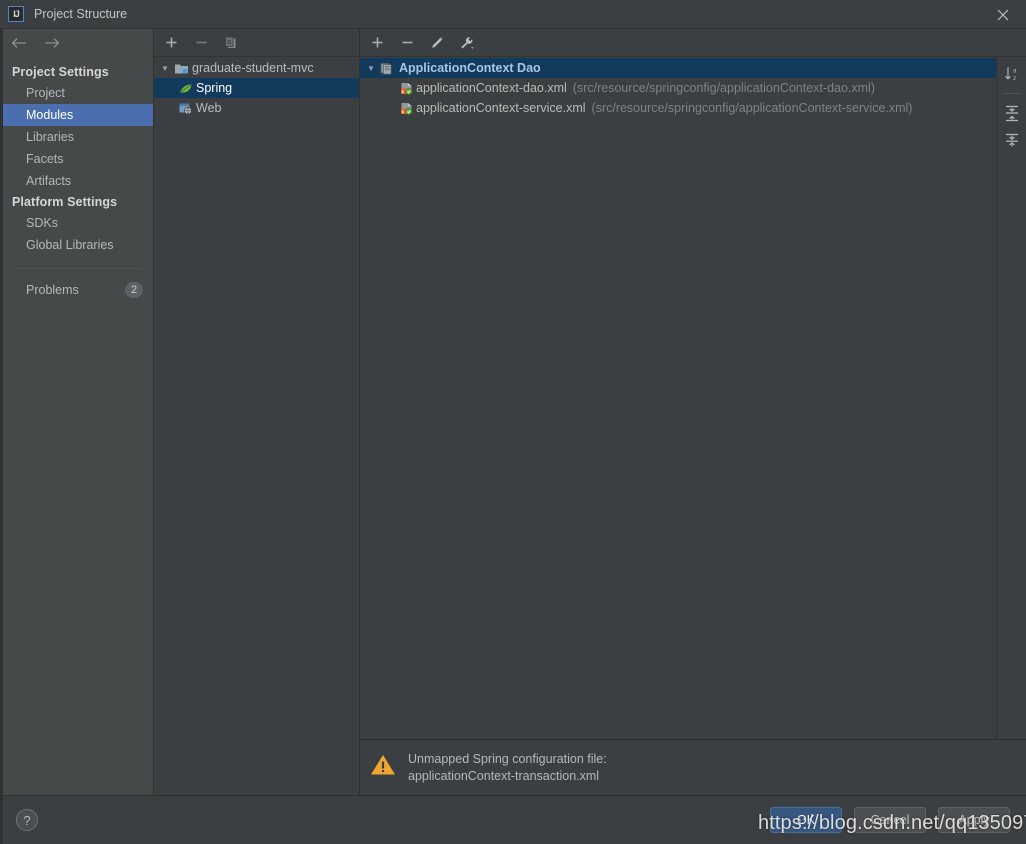 The width and height of the screenshot is (1026, 844). What do you see at coordinates (214, 88) in the screenshot?
I see `tree-row-label: Spring` at bounding box center [214, 88].